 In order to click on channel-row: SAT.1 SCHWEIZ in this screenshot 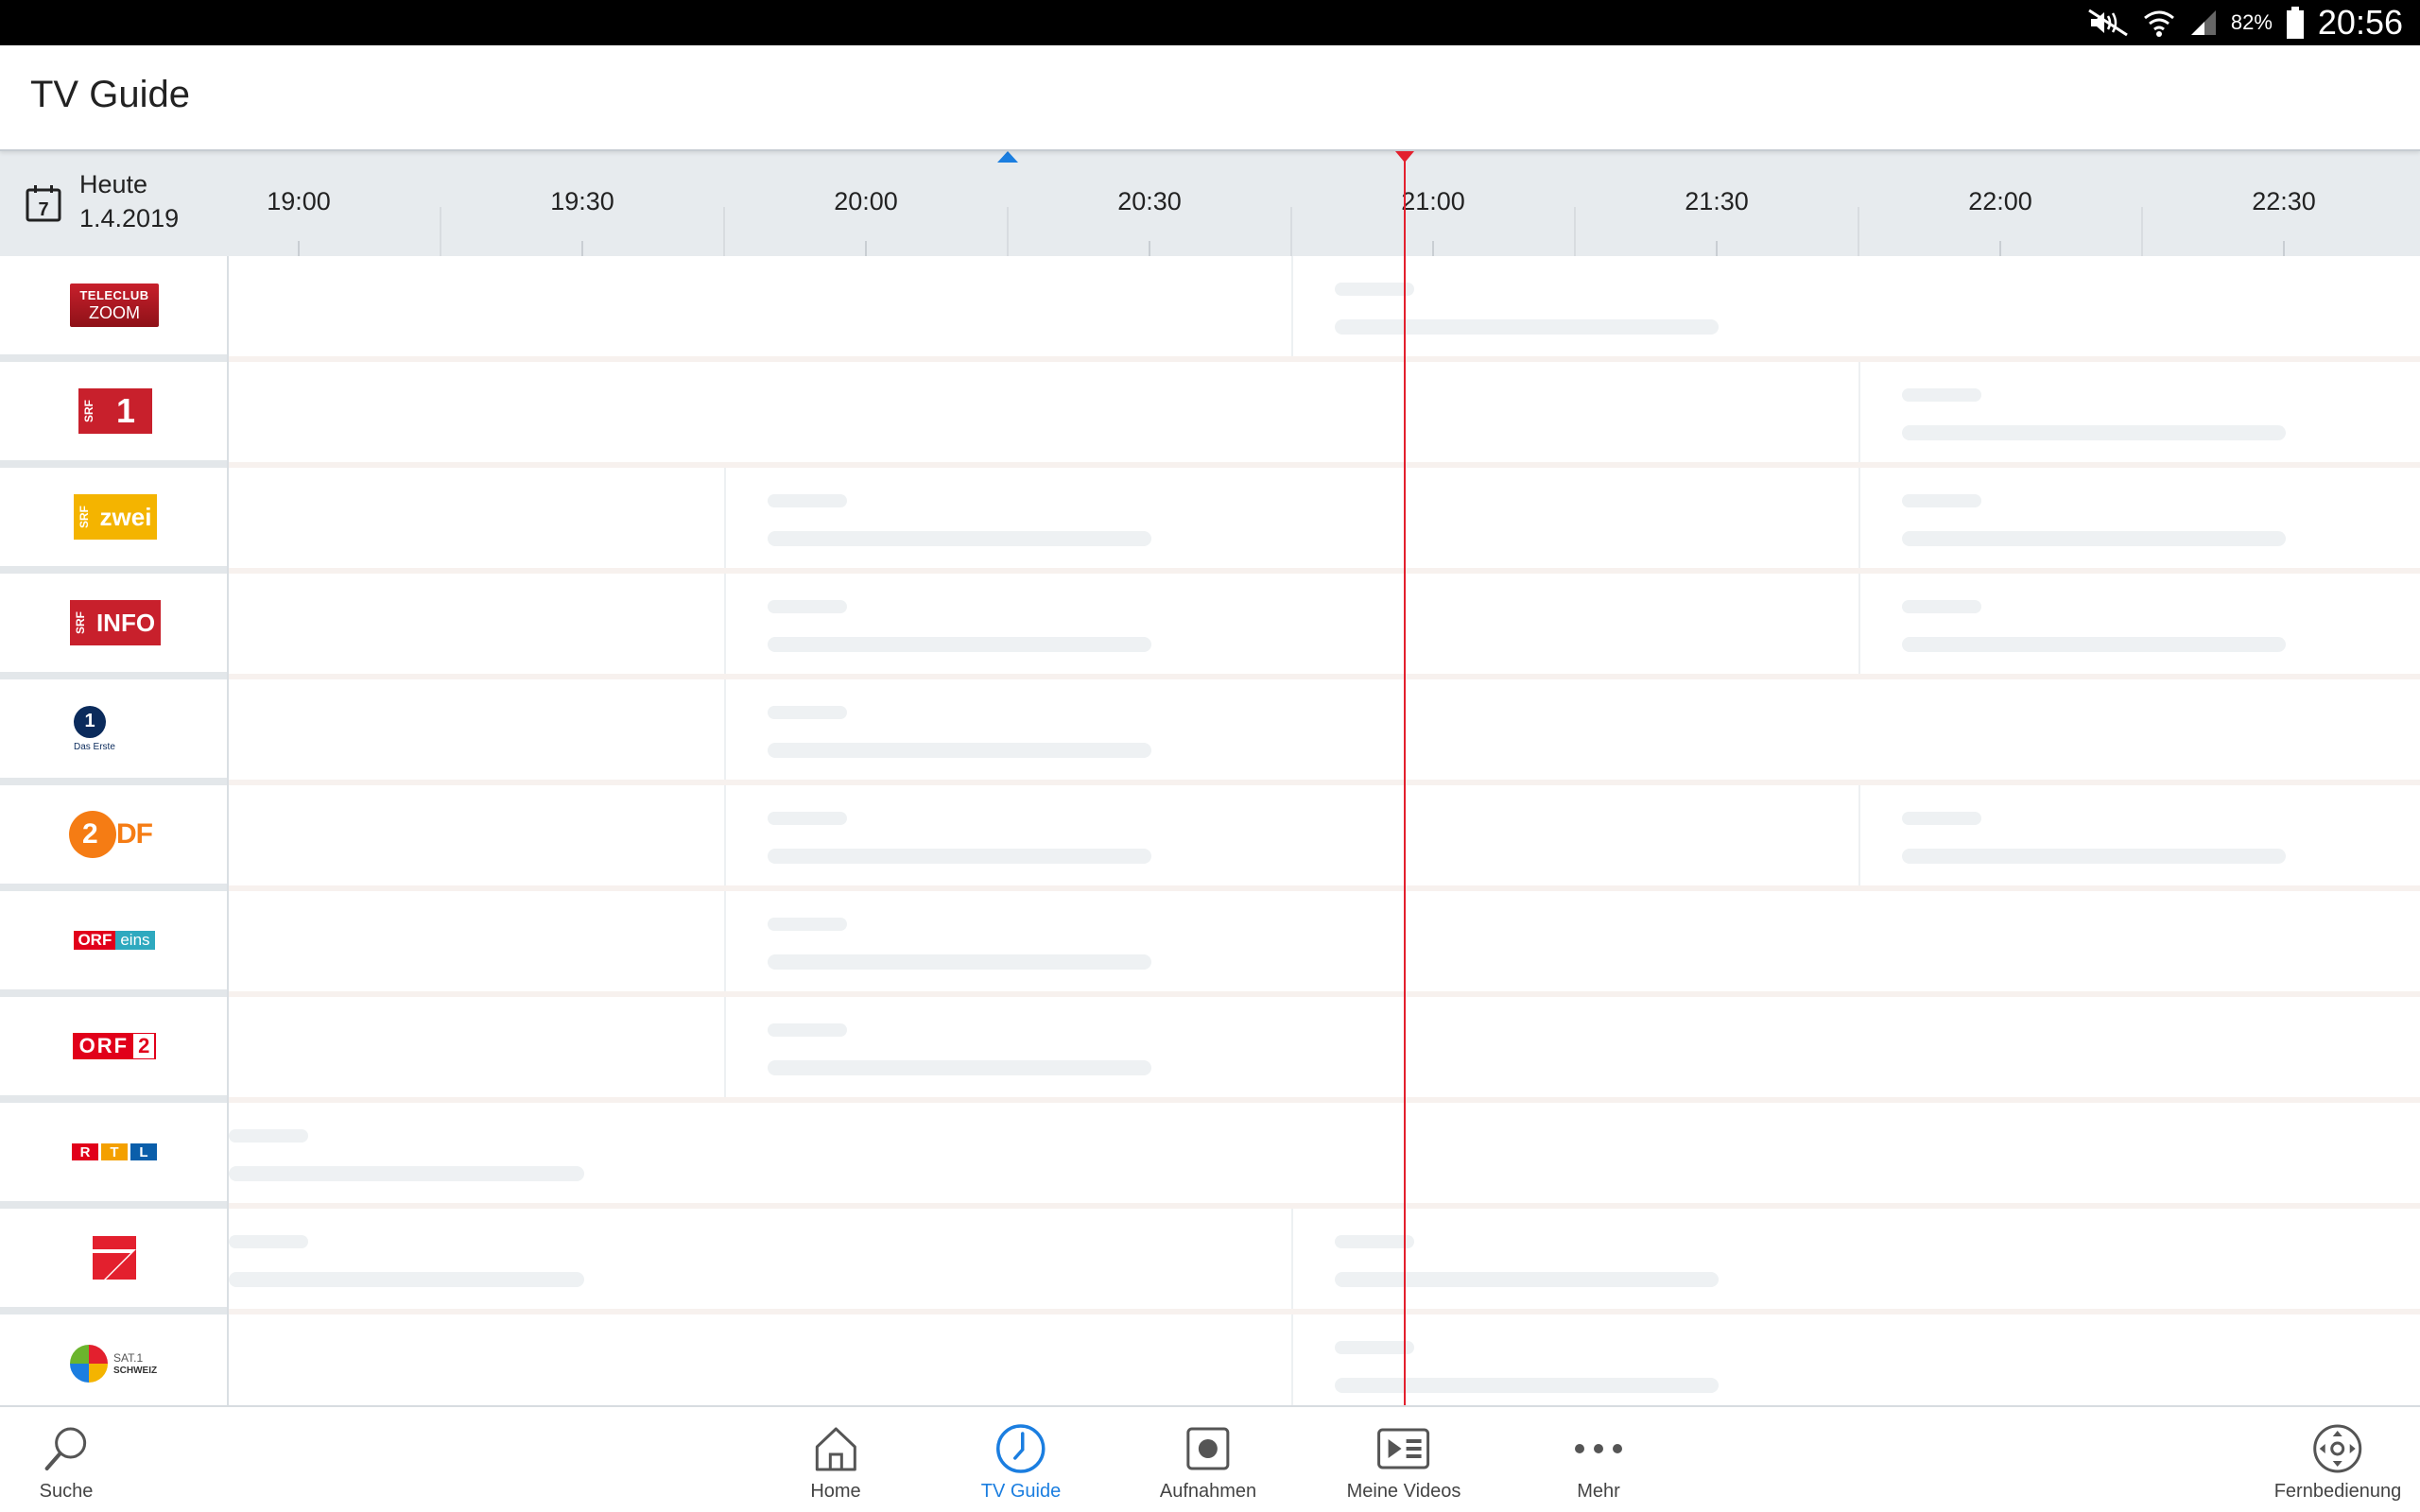, I will do `click(1210, 1359)`.